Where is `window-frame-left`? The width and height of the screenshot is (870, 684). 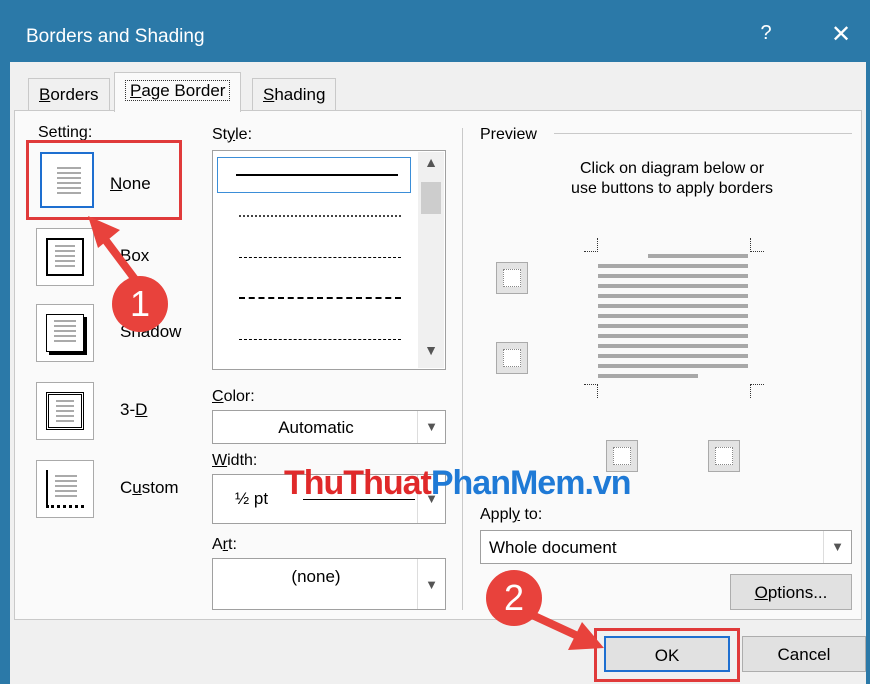 window-frame-left is located at coordinates (5, 373).